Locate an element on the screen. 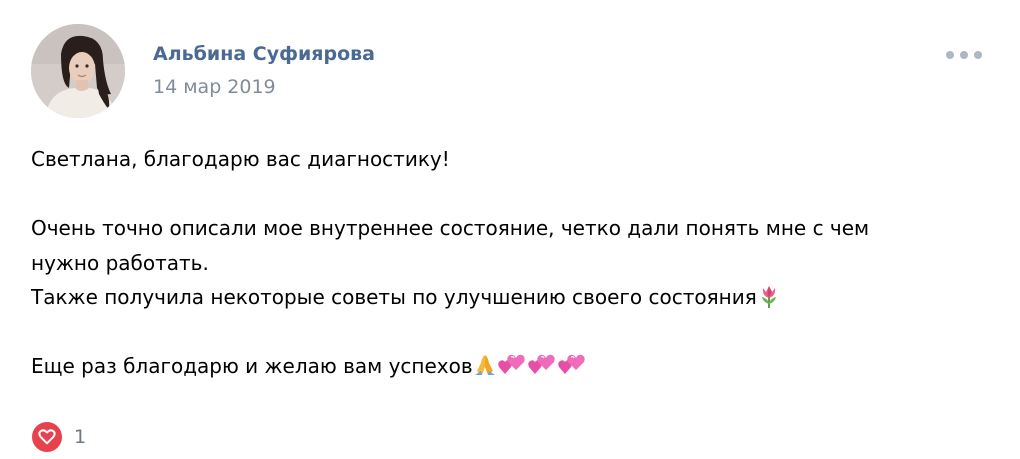 Image resolution: width=1020 pixels, height=459 pixels. post-date: 14 мар 2019 is located at coordinates (214, 87).